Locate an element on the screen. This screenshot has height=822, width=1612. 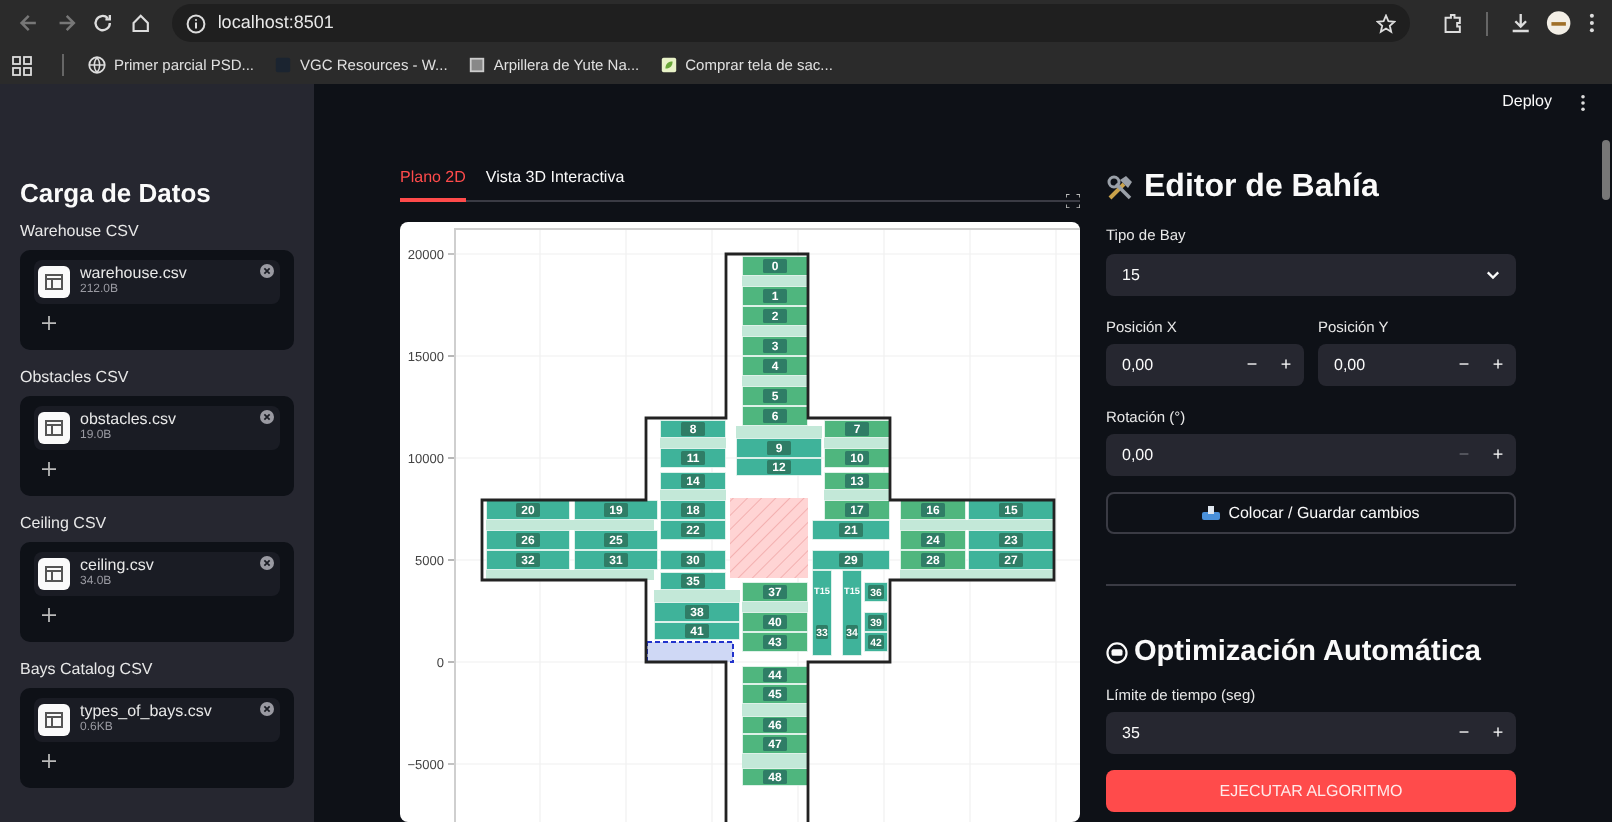
star-icon is located at coordinates (1386, 23).